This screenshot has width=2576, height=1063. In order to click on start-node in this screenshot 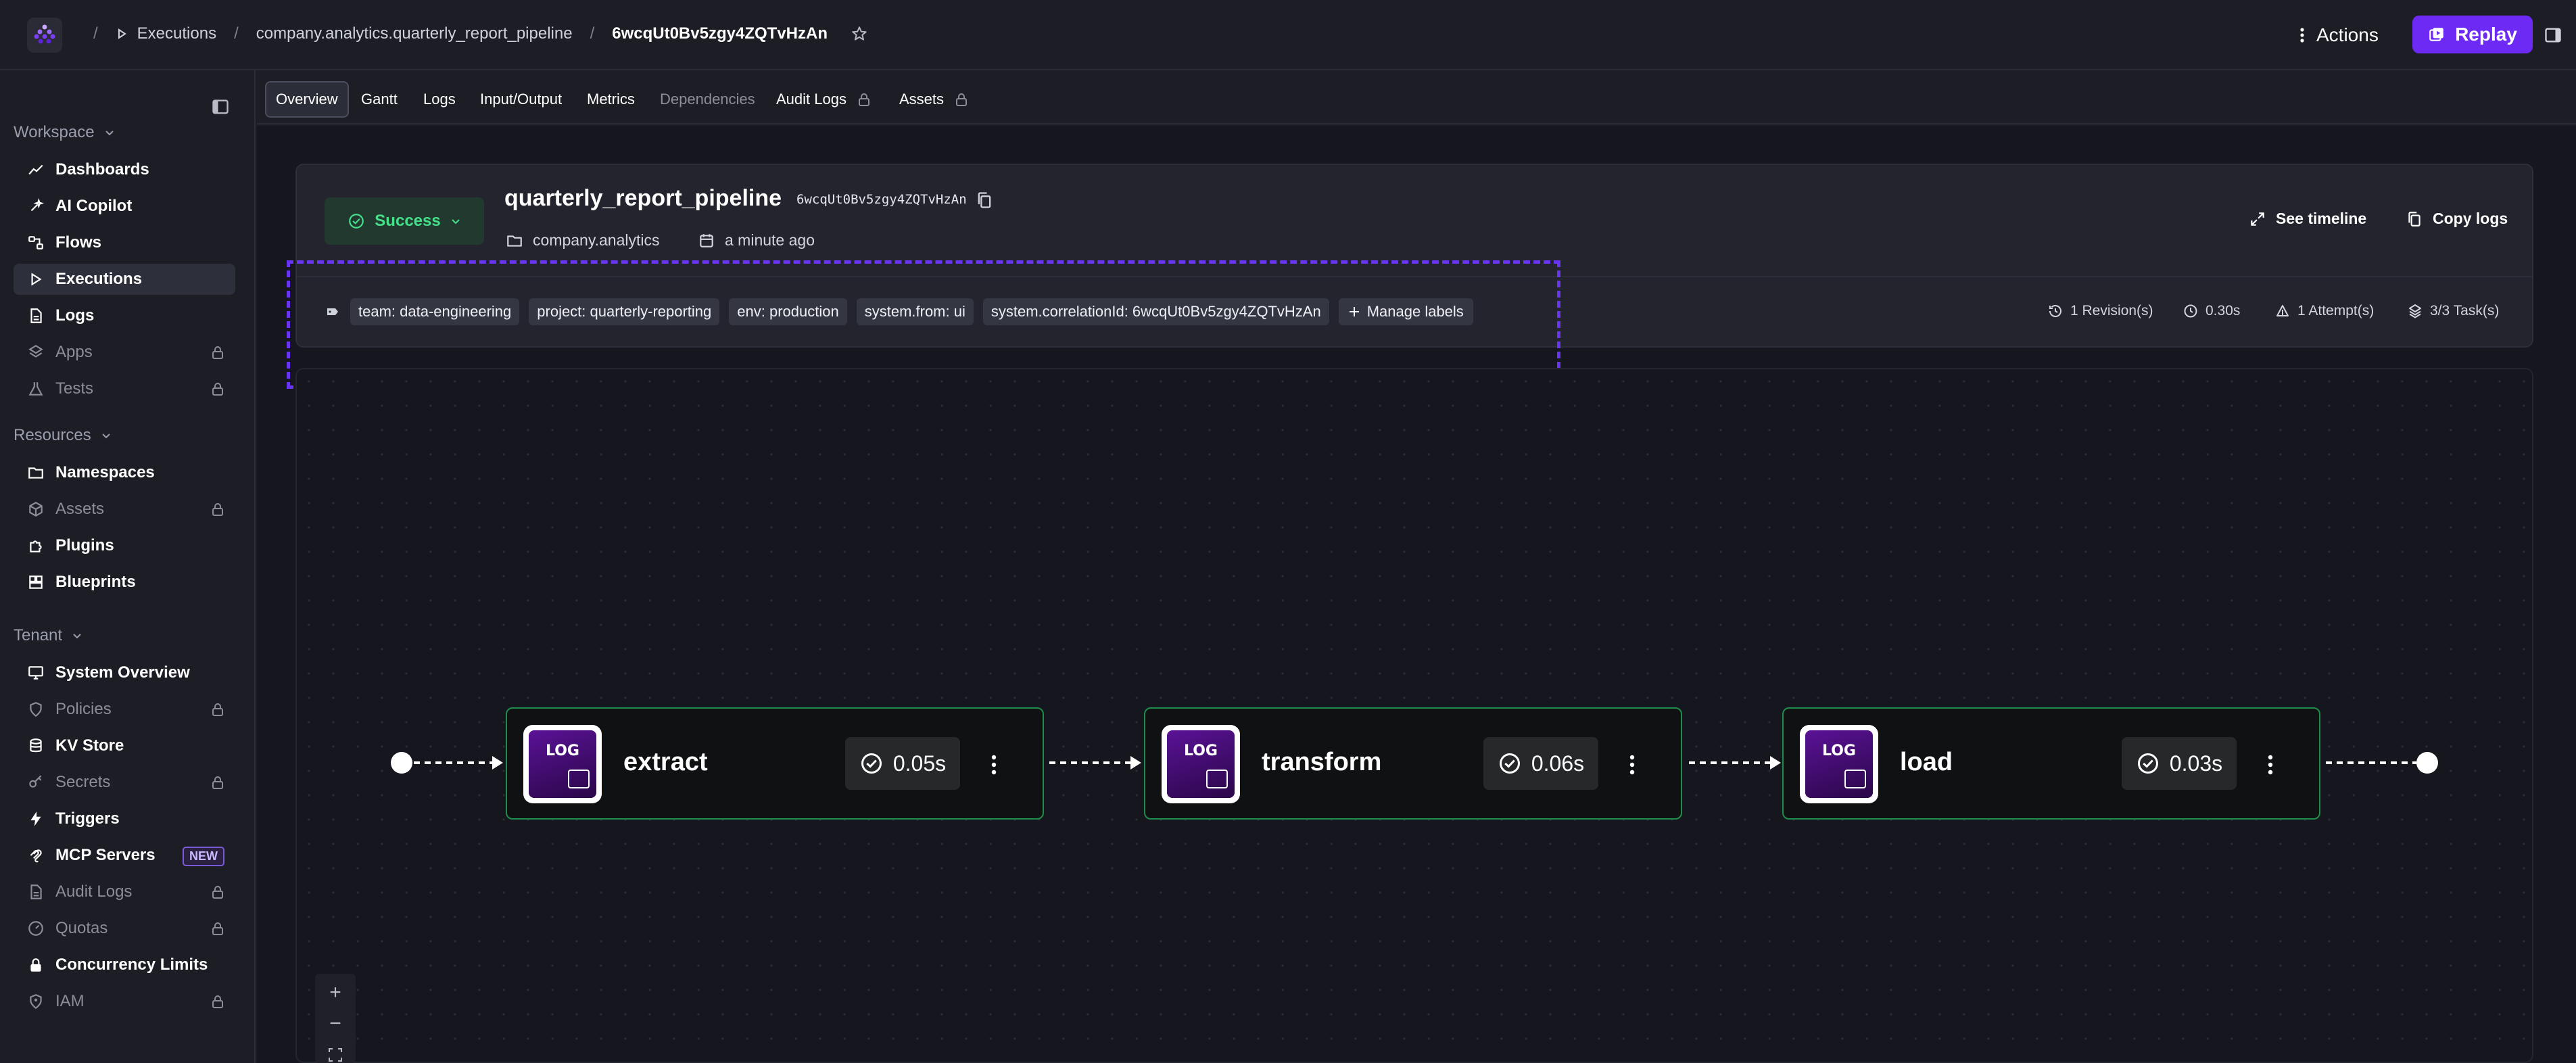, I will do `click(401, 763)`.